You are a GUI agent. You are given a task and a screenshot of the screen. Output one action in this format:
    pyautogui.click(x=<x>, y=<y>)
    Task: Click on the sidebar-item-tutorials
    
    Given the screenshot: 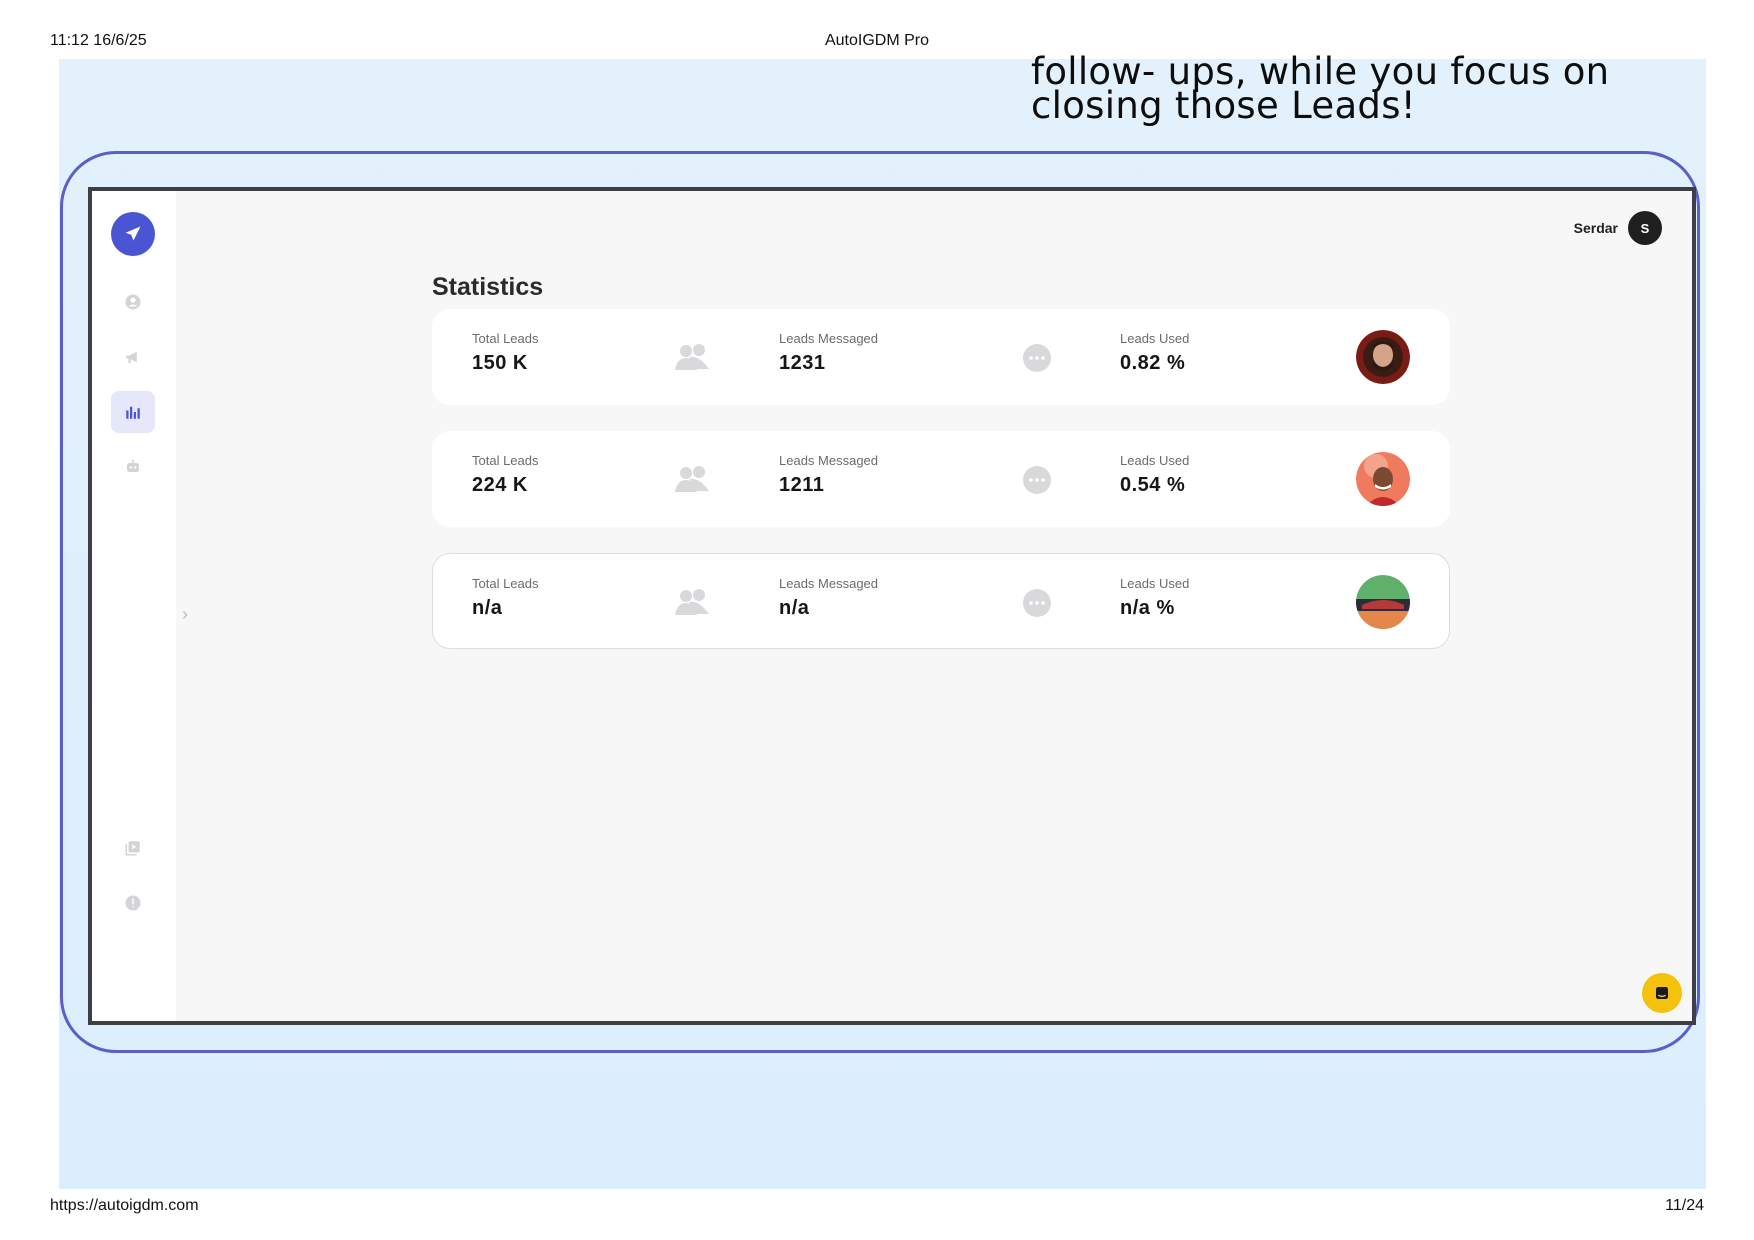 What is the action you would take?
    pyautogui.click(x=133, y=848)
    